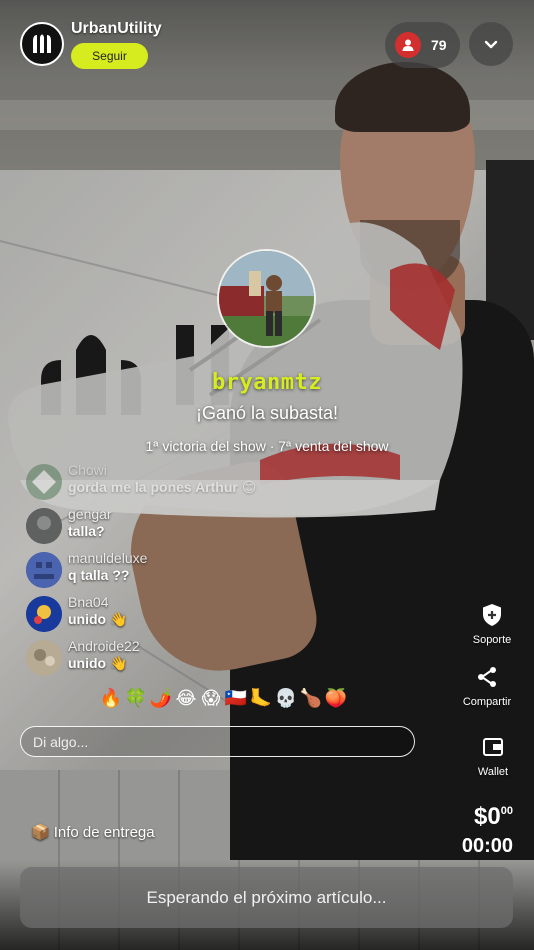 The height and width of the screenshot is (950, 534). I want to click on chat-message: Bna04 unido 👋, so click(226, 613).